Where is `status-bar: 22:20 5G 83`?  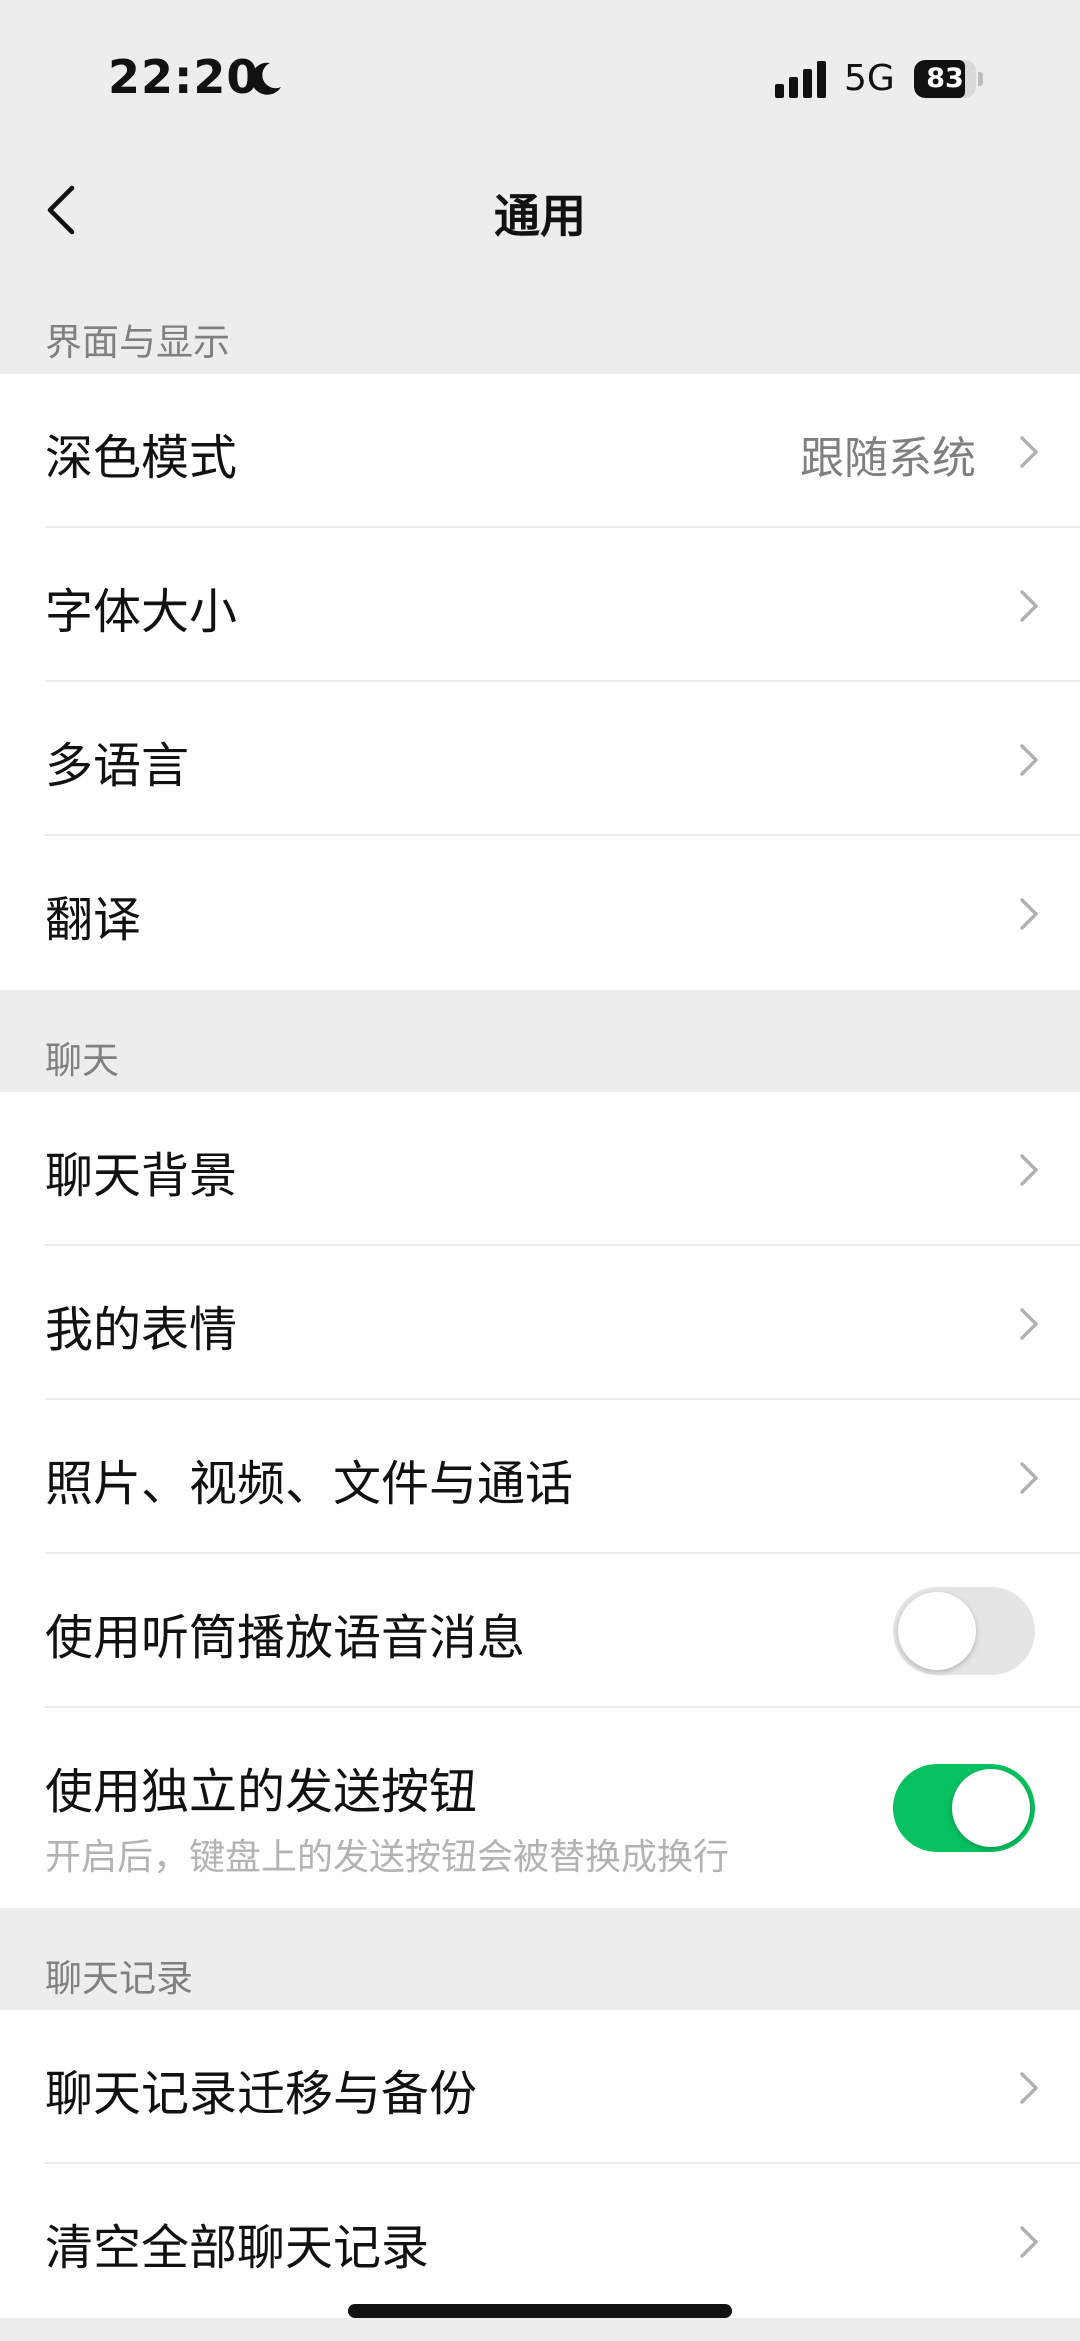
status-bar: 22:20 5G 83 is located at coordinates (540, 75).